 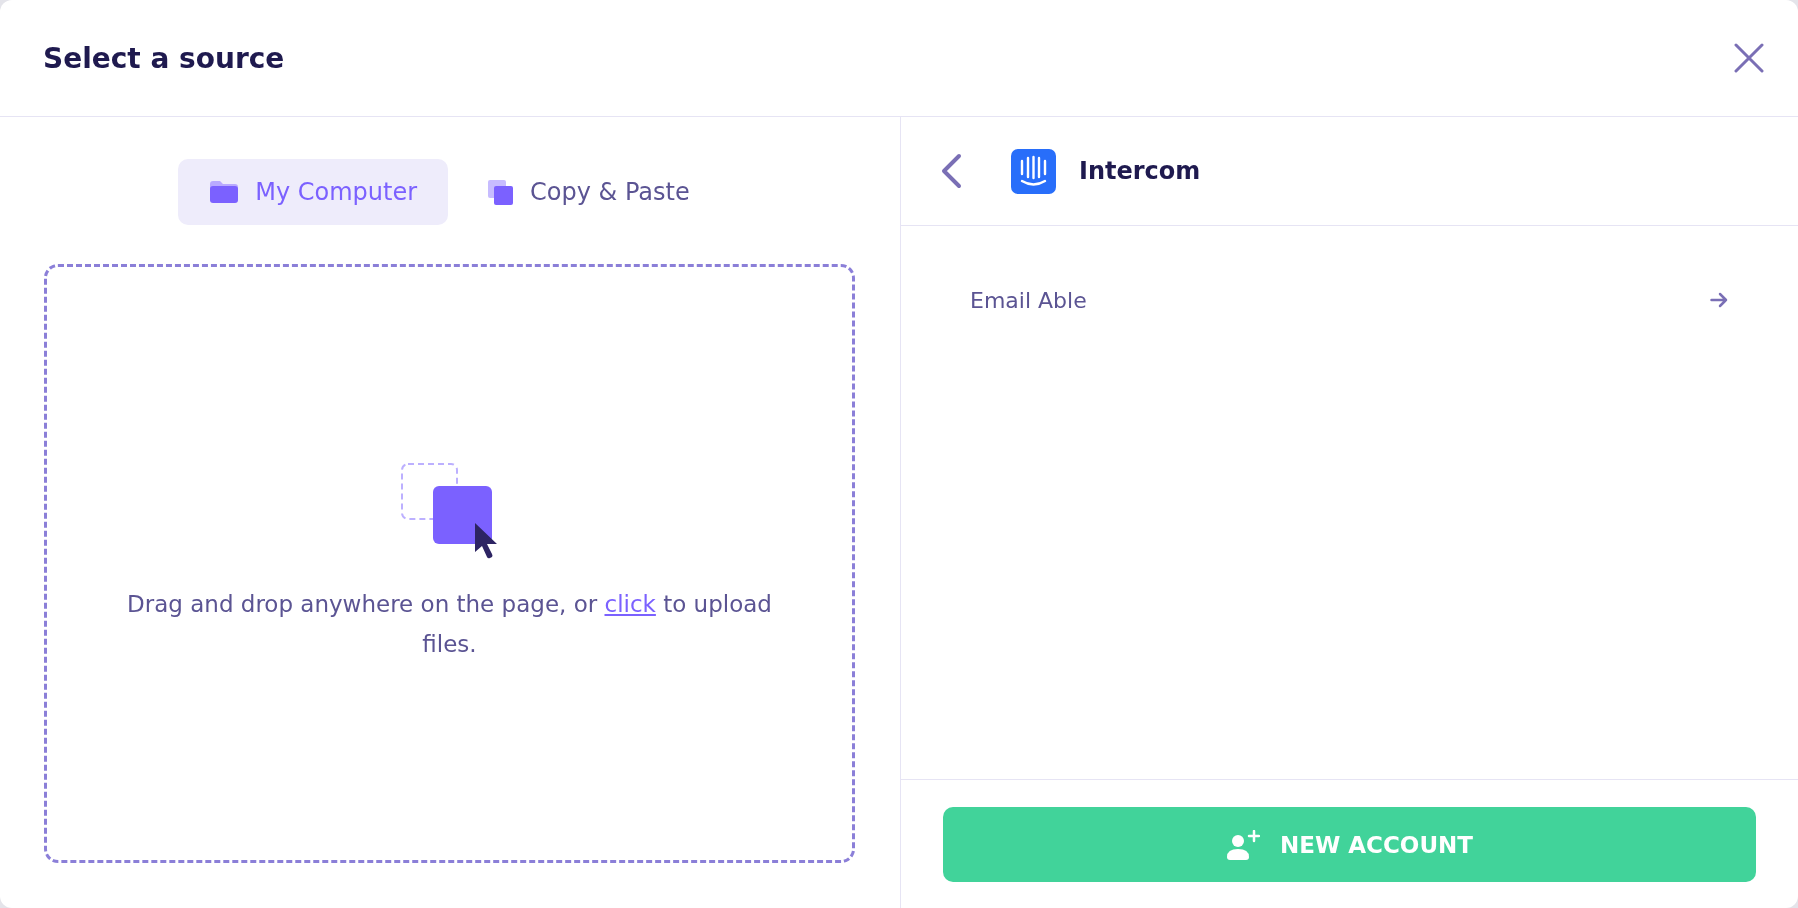 What do you see at coordinates (313, 192) in the screenshot?
I see `source-tab: My Computer` at bounding box center [313, 192].